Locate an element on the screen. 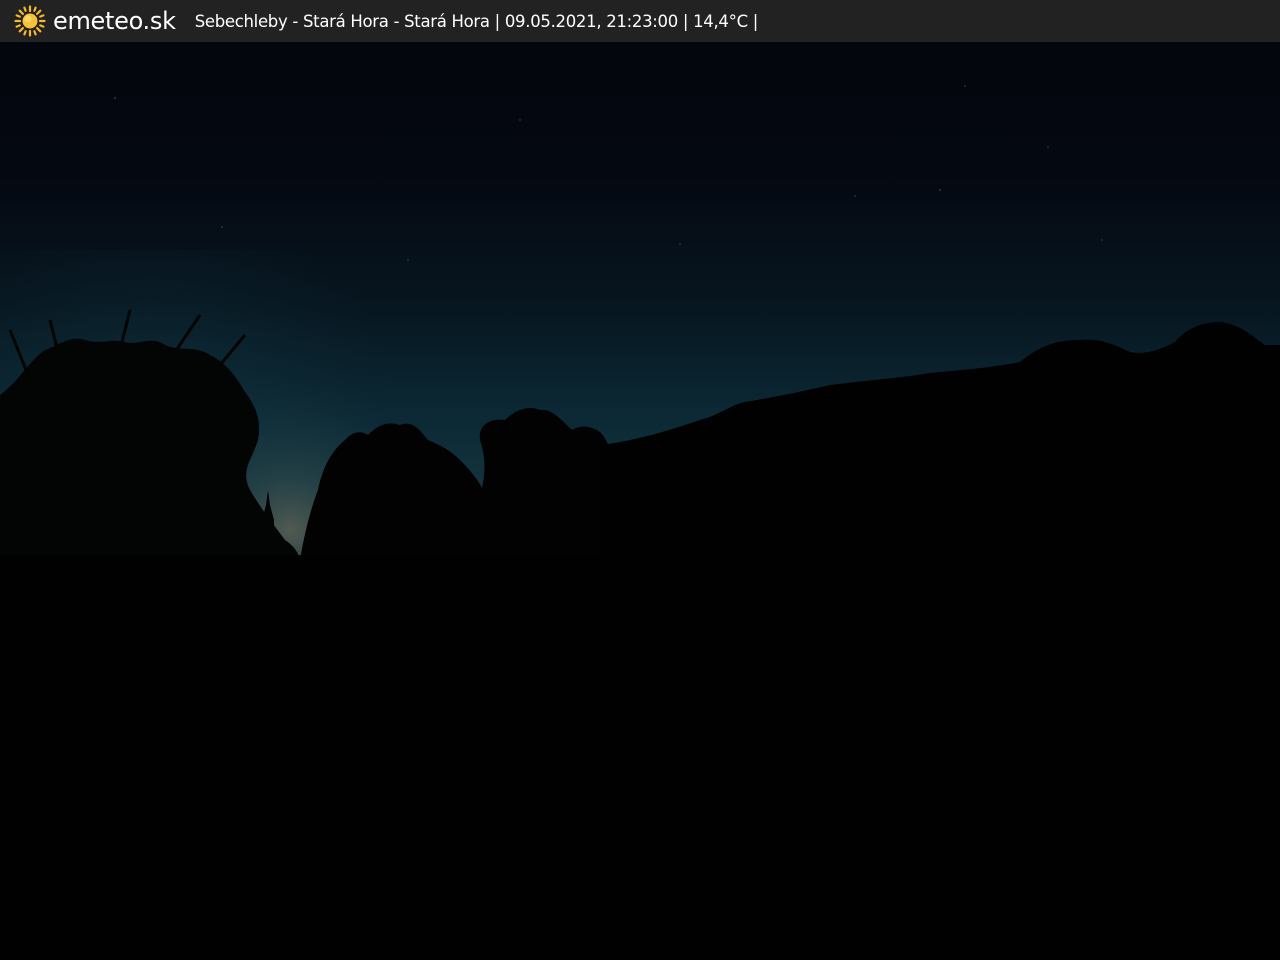 The image size is (1280, 960). sun-icon is located at coordinates (30, 21).